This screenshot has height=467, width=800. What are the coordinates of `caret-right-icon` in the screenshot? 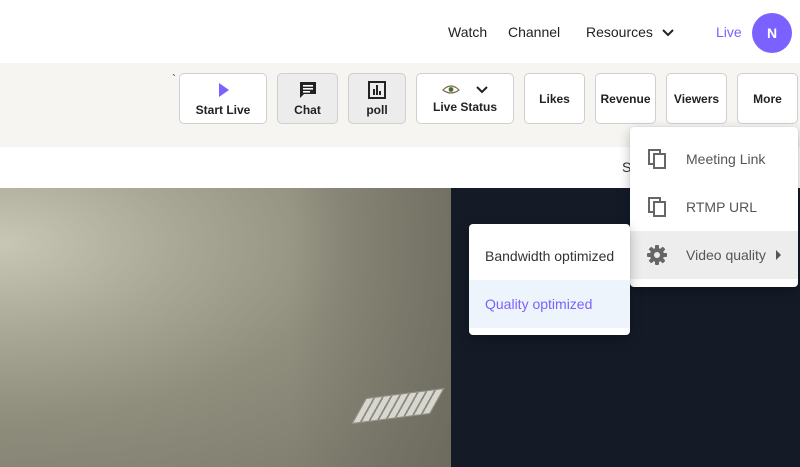 It's located at (778, 255).